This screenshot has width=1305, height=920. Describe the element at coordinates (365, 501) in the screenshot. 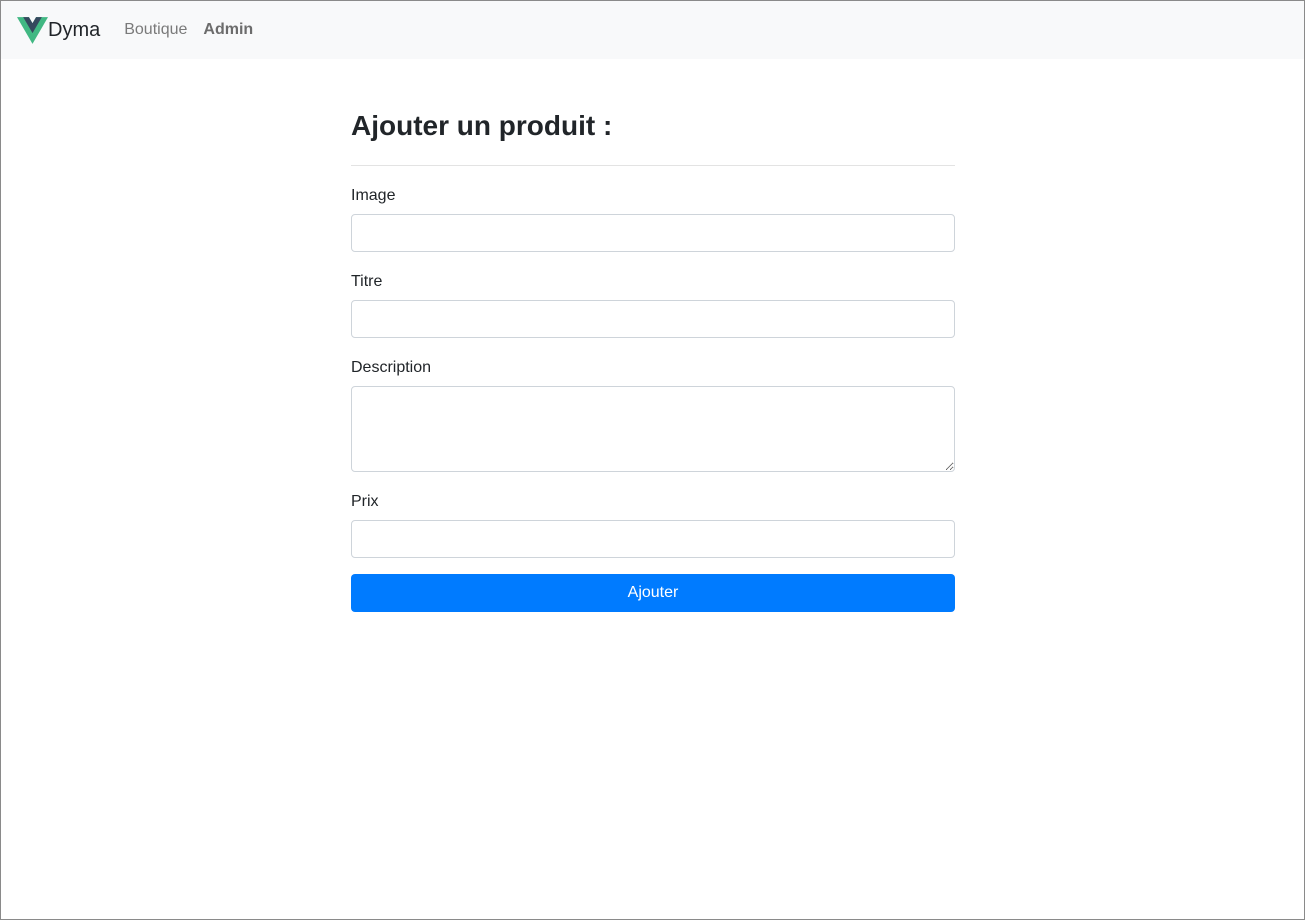

I see `prix-label: Prix` at that location.